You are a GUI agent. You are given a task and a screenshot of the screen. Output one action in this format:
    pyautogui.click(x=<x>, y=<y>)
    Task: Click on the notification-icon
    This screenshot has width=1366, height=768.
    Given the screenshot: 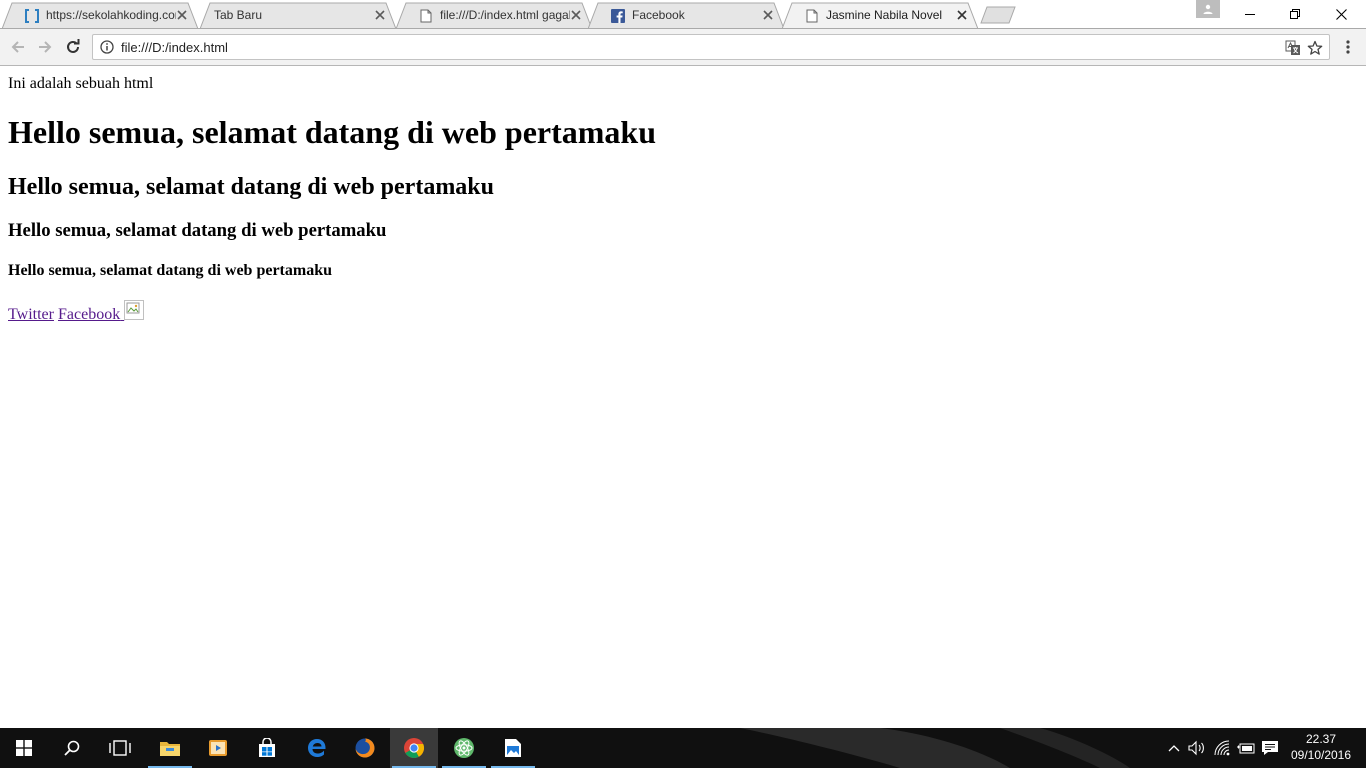 What is the action you would take?
    pyautogui.click(x=1270, y=748)
    